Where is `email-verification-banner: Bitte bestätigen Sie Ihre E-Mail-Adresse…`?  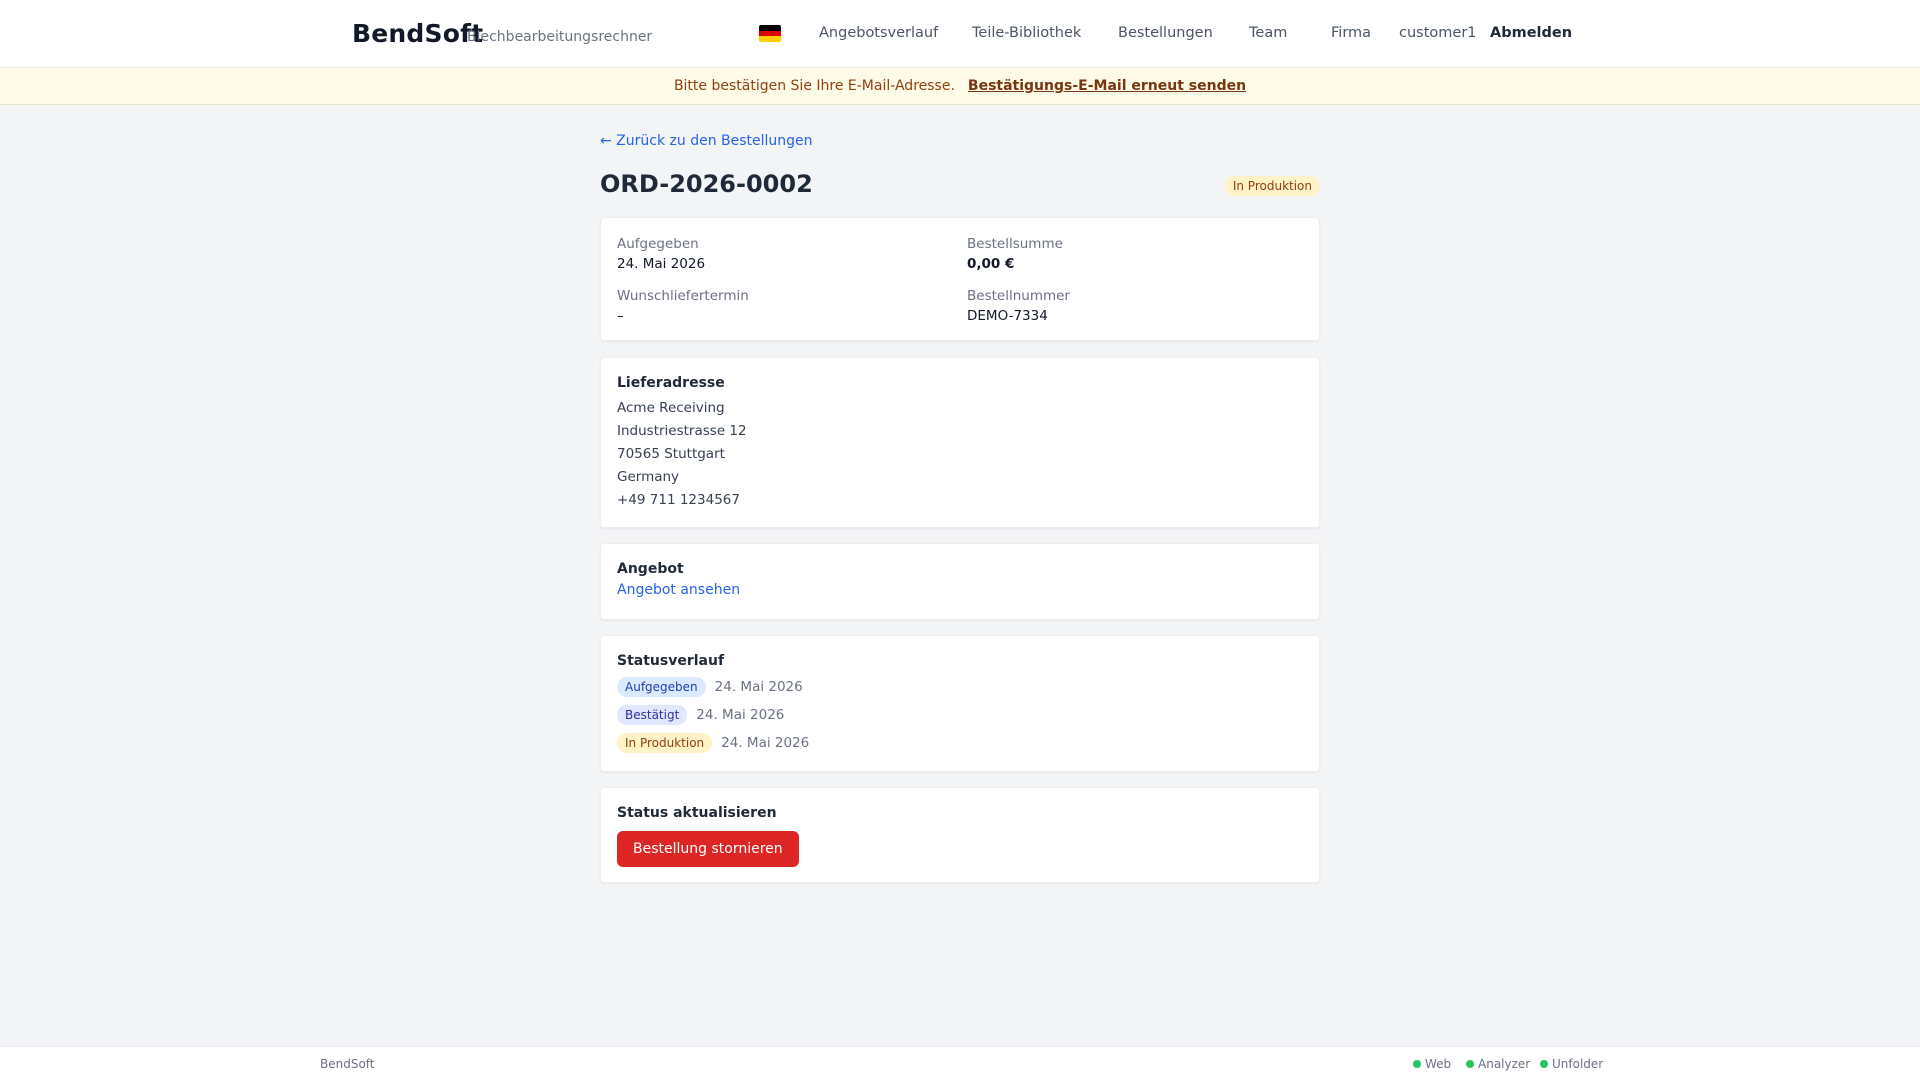 email-verification-banner: Bitte bestätigen Sie Ihre E-Mail-Adresse… is located at coordinates (960, 86).